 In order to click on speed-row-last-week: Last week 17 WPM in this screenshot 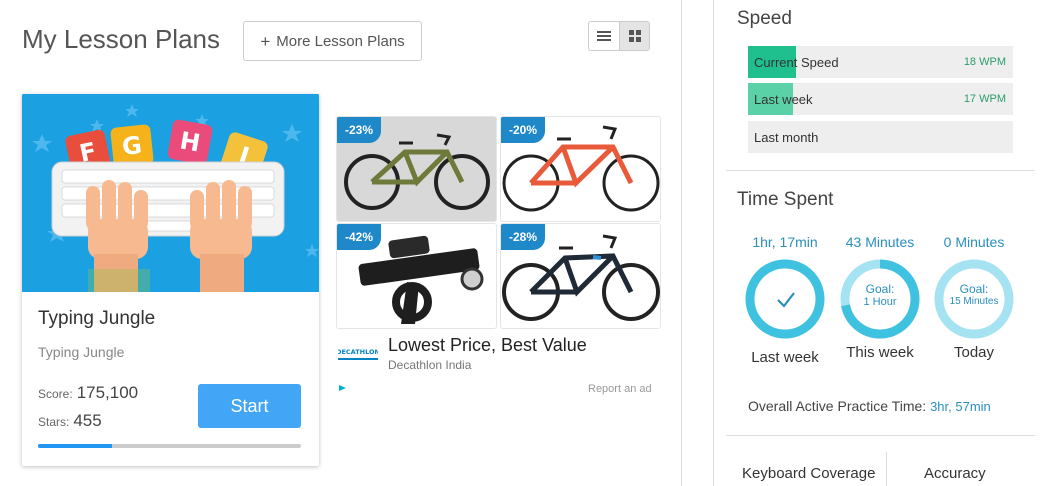, I will do `click(880, 99)`.